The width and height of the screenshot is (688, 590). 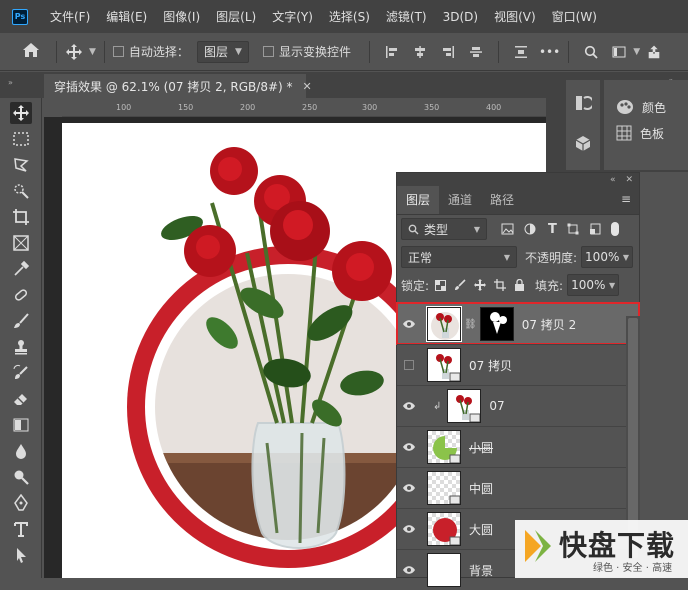 What do you see at coordinates (496, 406) in the screenshot?
I see `layer-name: 07` at bounding box center [496, 406].